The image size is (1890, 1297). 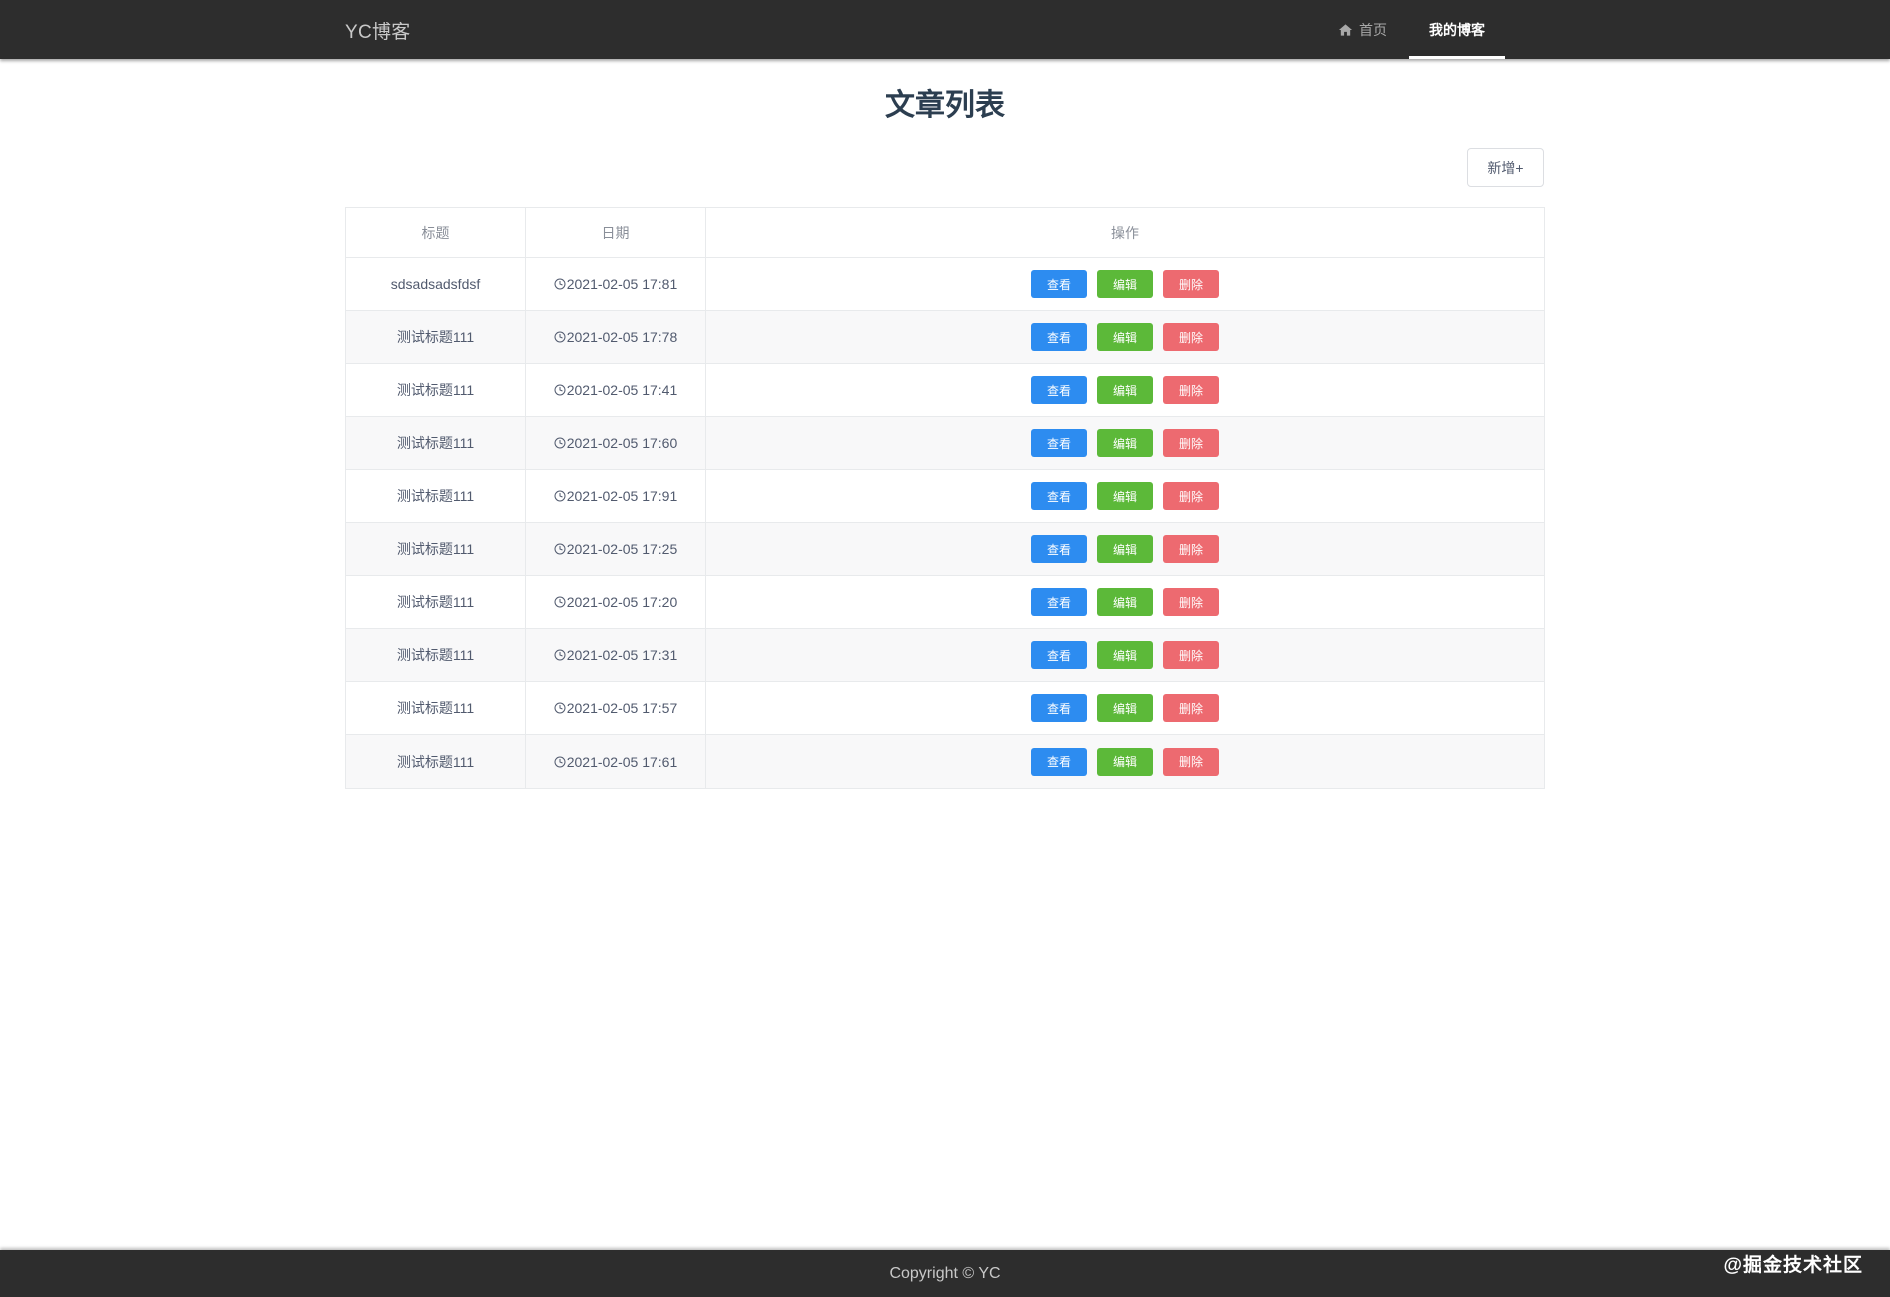 I want to click on article-date: 2021-02-05 17:41, so click(x=622, y=390).